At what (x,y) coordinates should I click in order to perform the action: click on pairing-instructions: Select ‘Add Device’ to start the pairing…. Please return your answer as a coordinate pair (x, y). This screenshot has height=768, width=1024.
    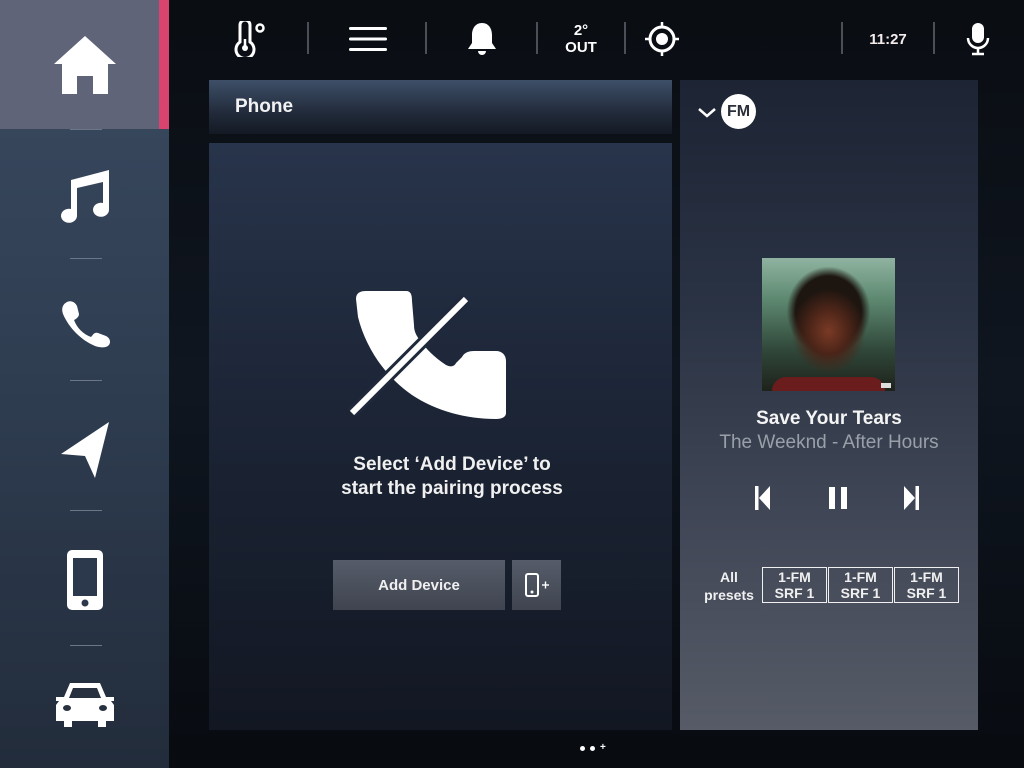
    Looking at the image, I should click on (452, 477).